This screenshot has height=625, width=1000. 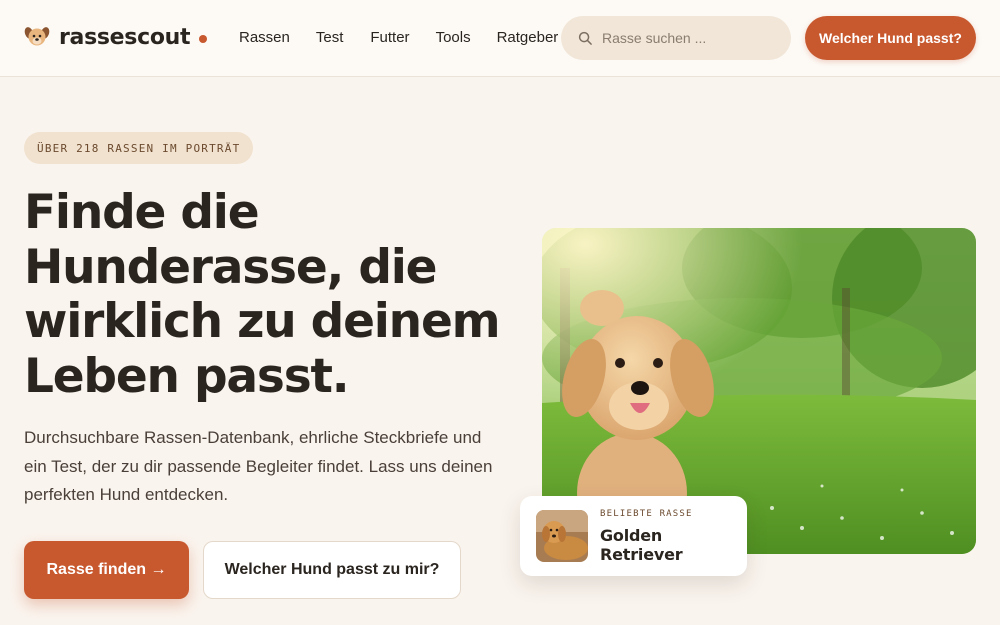 What do you see at coordinates (646, 513) in the screenshot?
I see `featured-breed-label: BELIEBTE RASSE` at bounding box center [646, 513].